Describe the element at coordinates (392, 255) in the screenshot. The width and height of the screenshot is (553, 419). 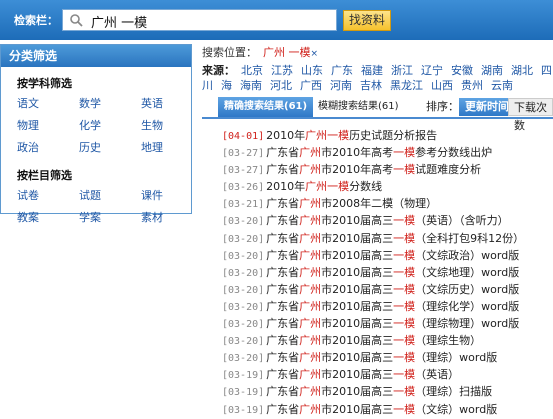
I see `result-title-link: 广东省广州市2010届高三一模（文综政治）word版` at that location.